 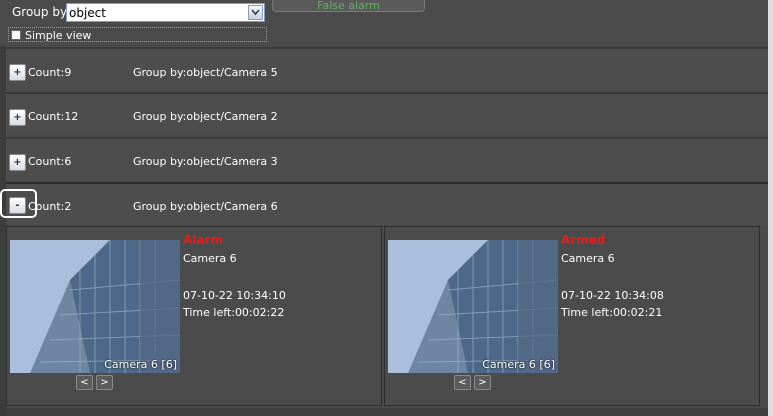 What do you see at coordinates (234, 312) in the screenshot?
I see `time-left: Time left:00:02:22` at bounding box center [234, 312].